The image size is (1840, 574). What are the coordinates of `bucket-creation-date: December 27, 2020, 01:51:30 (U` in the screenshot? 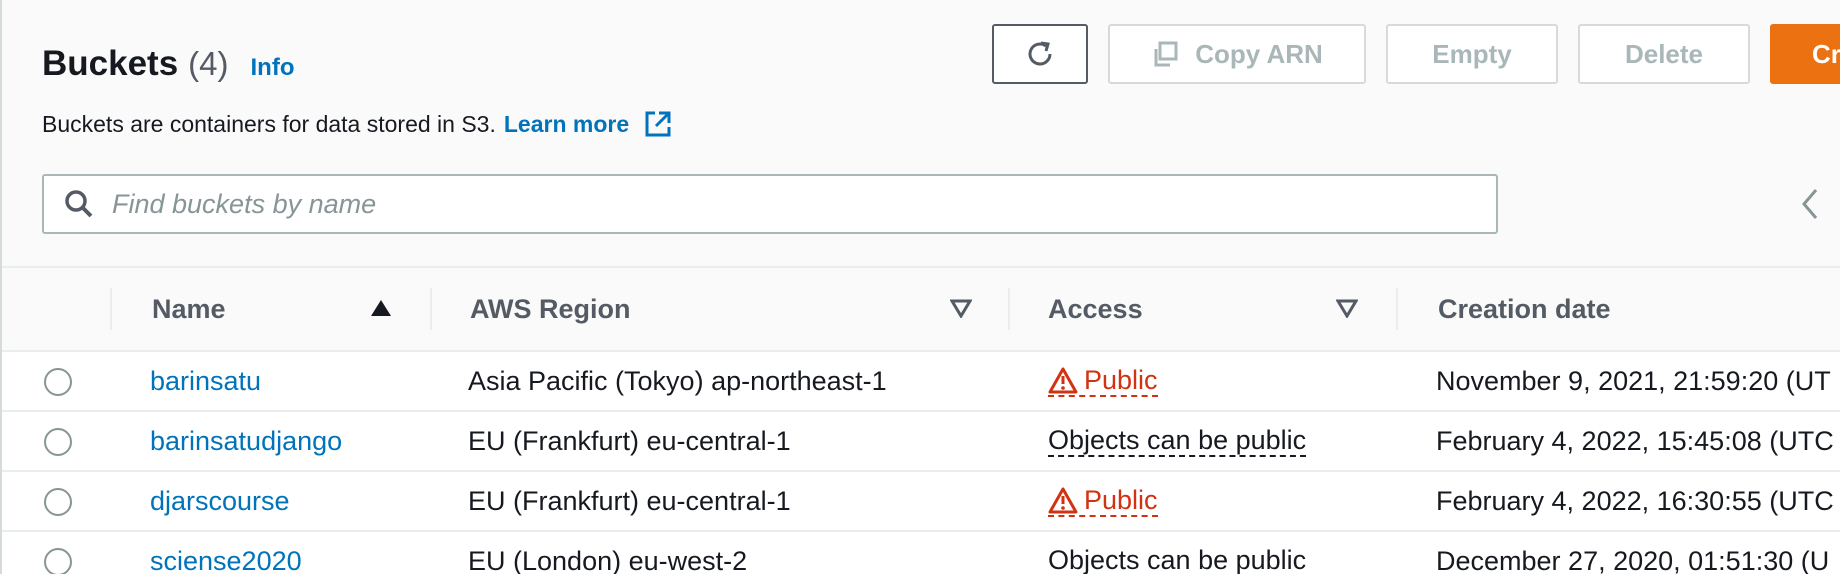 It's located at (1633, 559).